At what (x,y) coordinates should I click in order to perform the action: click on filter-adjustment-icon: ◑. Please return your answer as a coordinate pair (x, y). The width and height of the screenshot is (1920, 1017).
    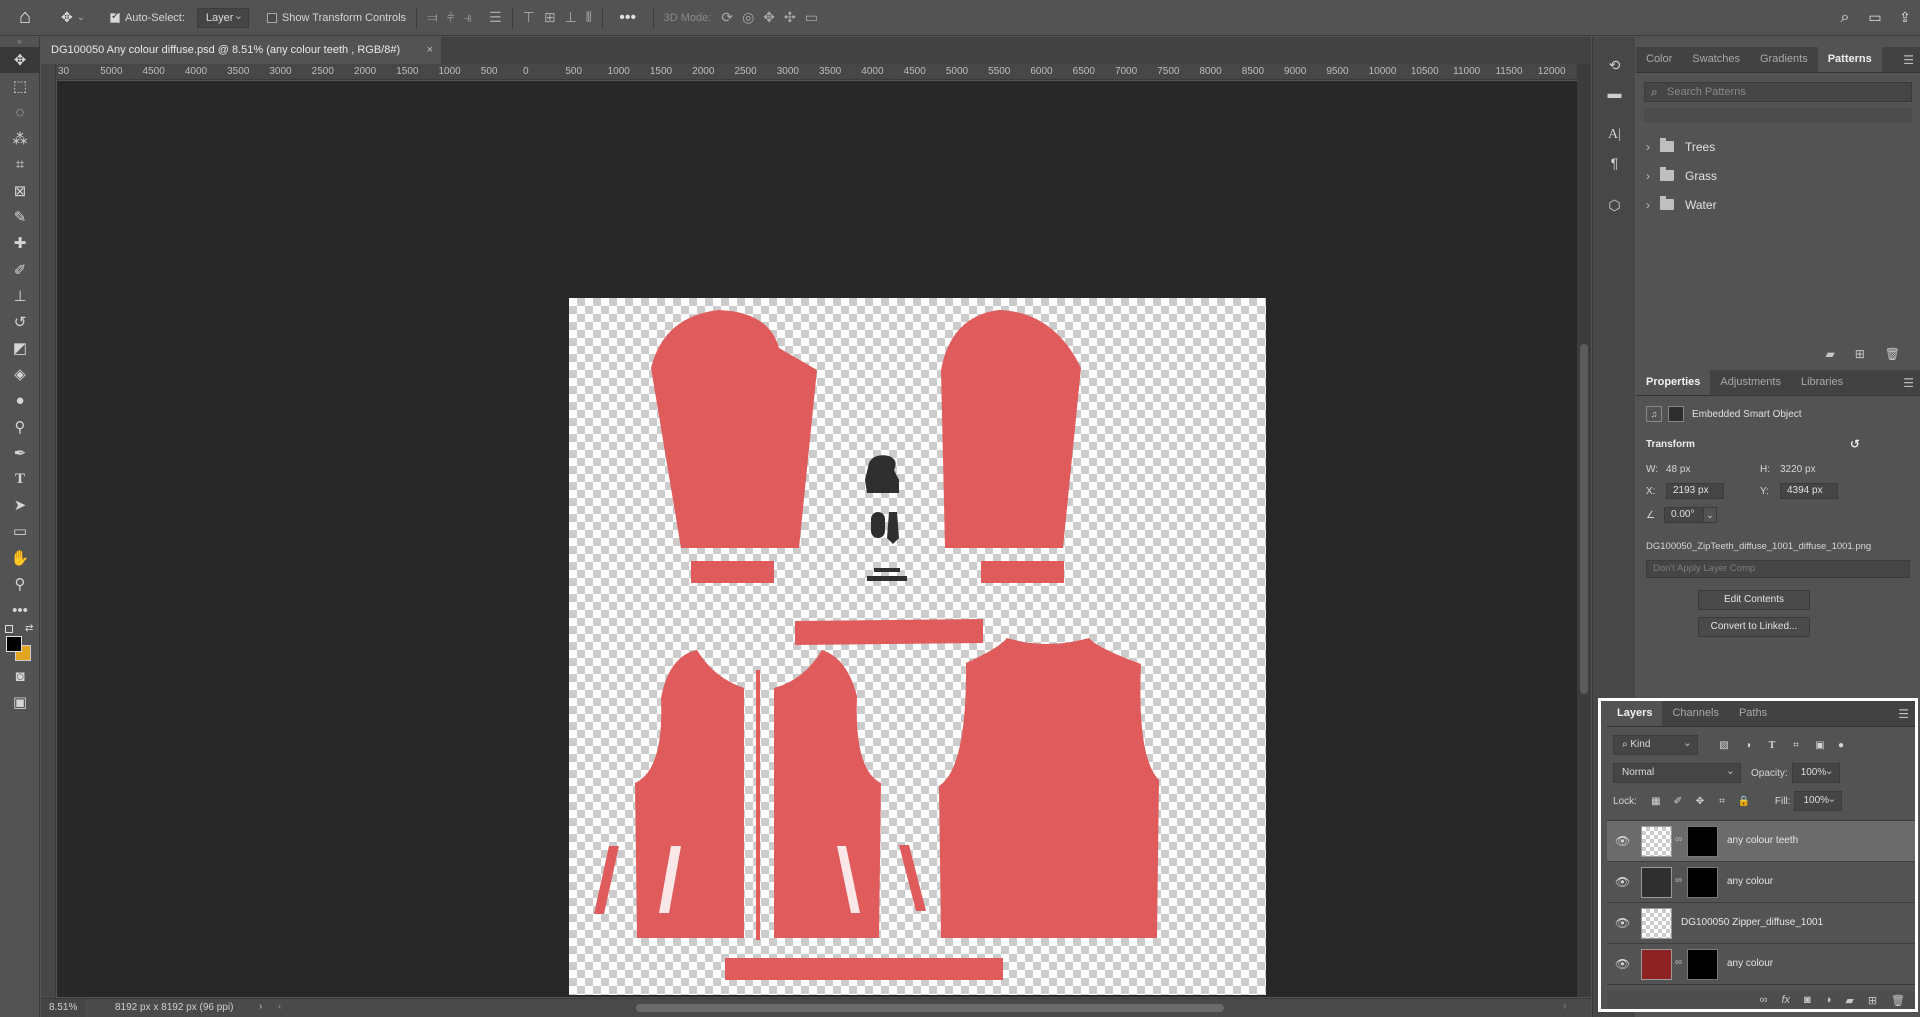
    Looking at the image, I should click on (1748, 745).